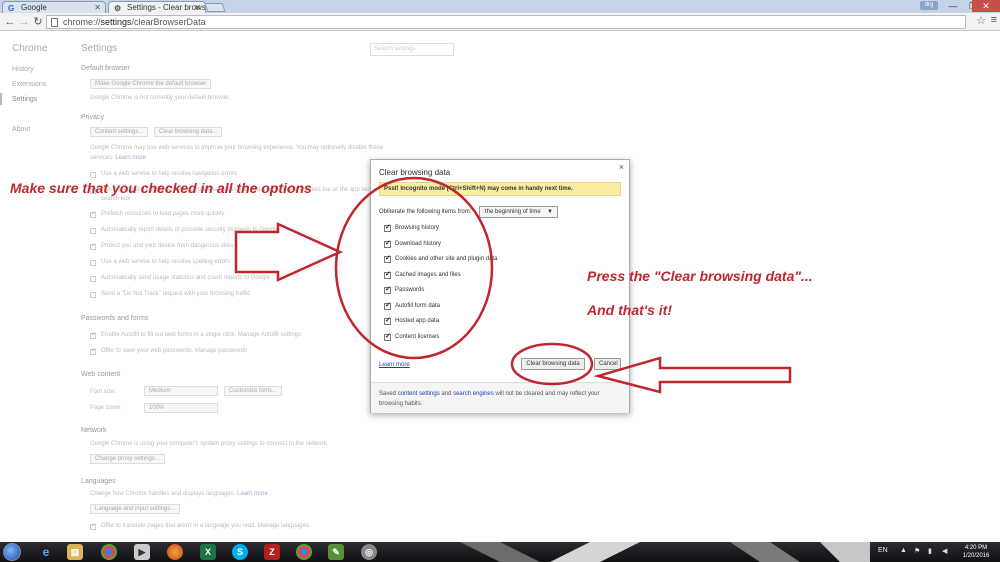  I want to click on dialog-title: Clear browsing data, so click(415, 172).